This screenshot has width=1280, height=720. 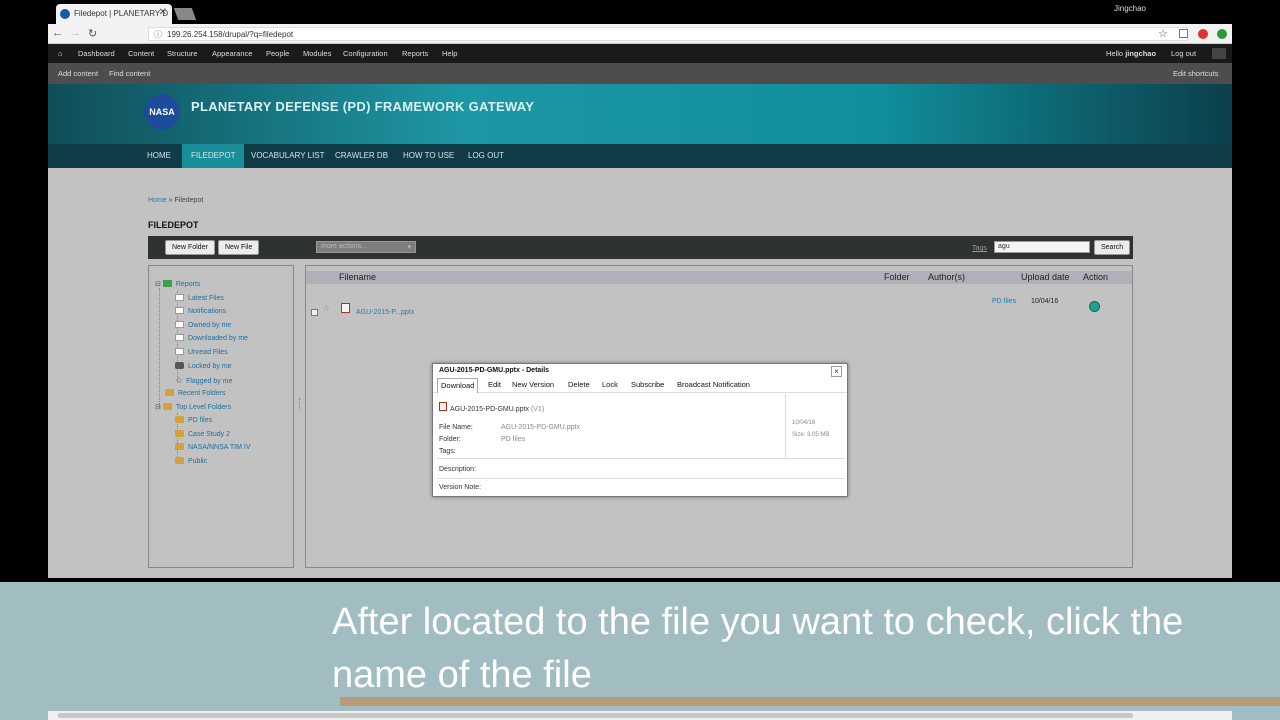 What do you see at coordinates (647, 384) in the screenshot?
I see `tab-subscribe: Subscribe` at bounding box center [647, 384].